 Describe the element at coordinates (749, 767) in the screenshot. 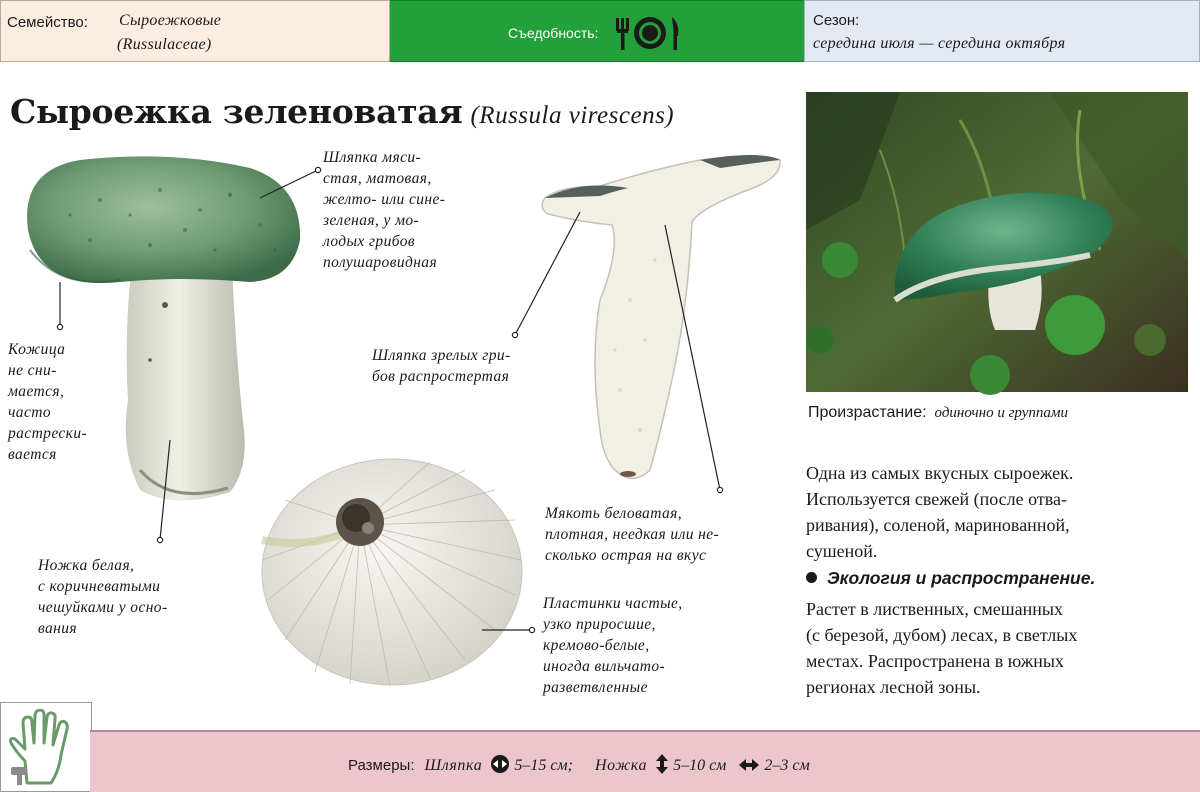

I see `width-icon` at that location.